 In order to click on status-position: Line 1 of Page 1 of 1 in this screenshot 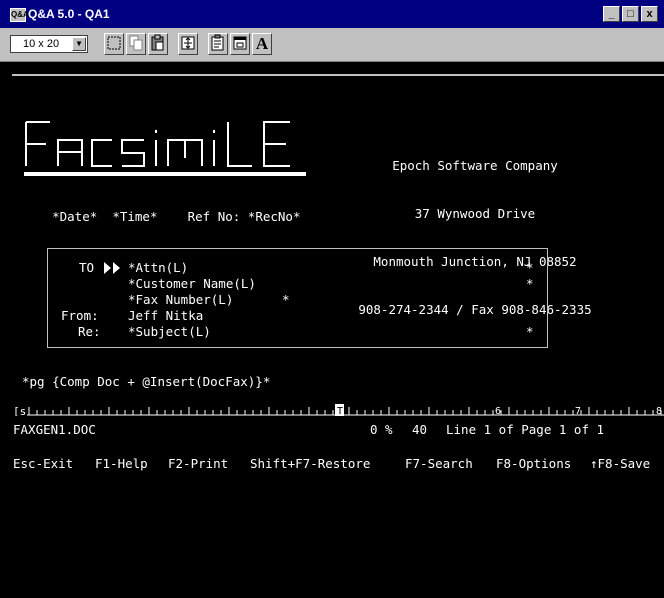, I will do `click(525, 429)`.